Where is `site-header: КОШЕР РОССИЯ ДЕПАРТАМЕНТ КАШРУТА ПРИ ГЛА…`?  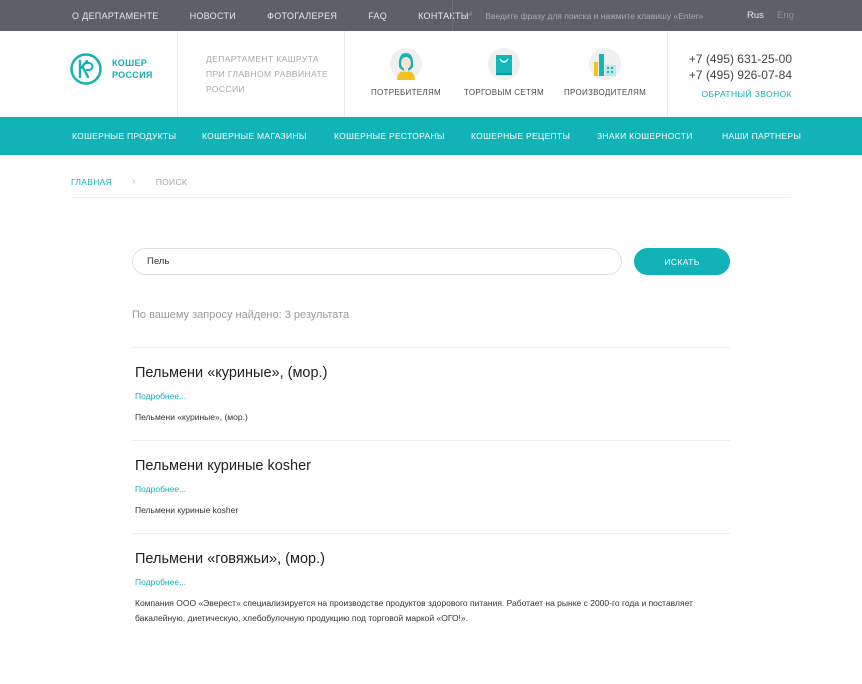
site-header: КОШЕР РОССИЯ ДЕПАРТАМЕНТ КАШРУТА ПРИ ГЛА… is located at coordinates (431, 74).